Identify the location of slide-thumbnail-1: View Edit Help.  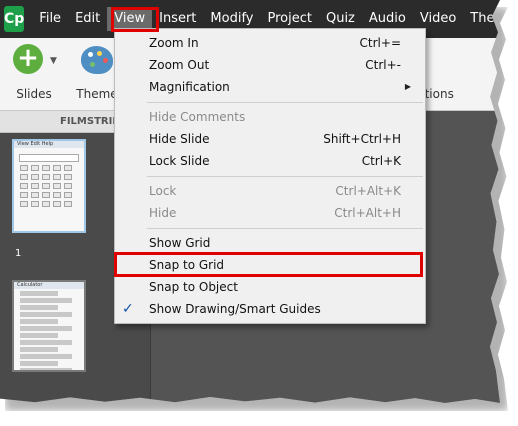
(49, 186).